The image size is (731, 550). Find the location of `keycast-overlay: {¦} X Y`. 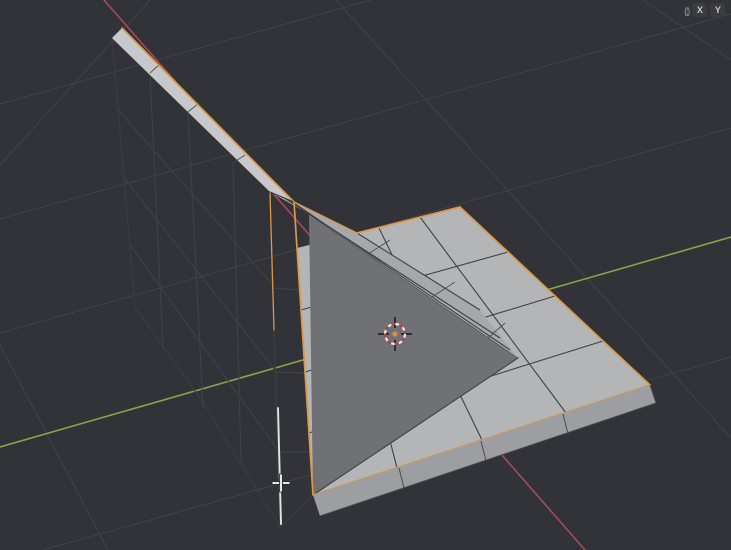

keycast-overlay: {¦} X Y is located at coordinates (707, 10).